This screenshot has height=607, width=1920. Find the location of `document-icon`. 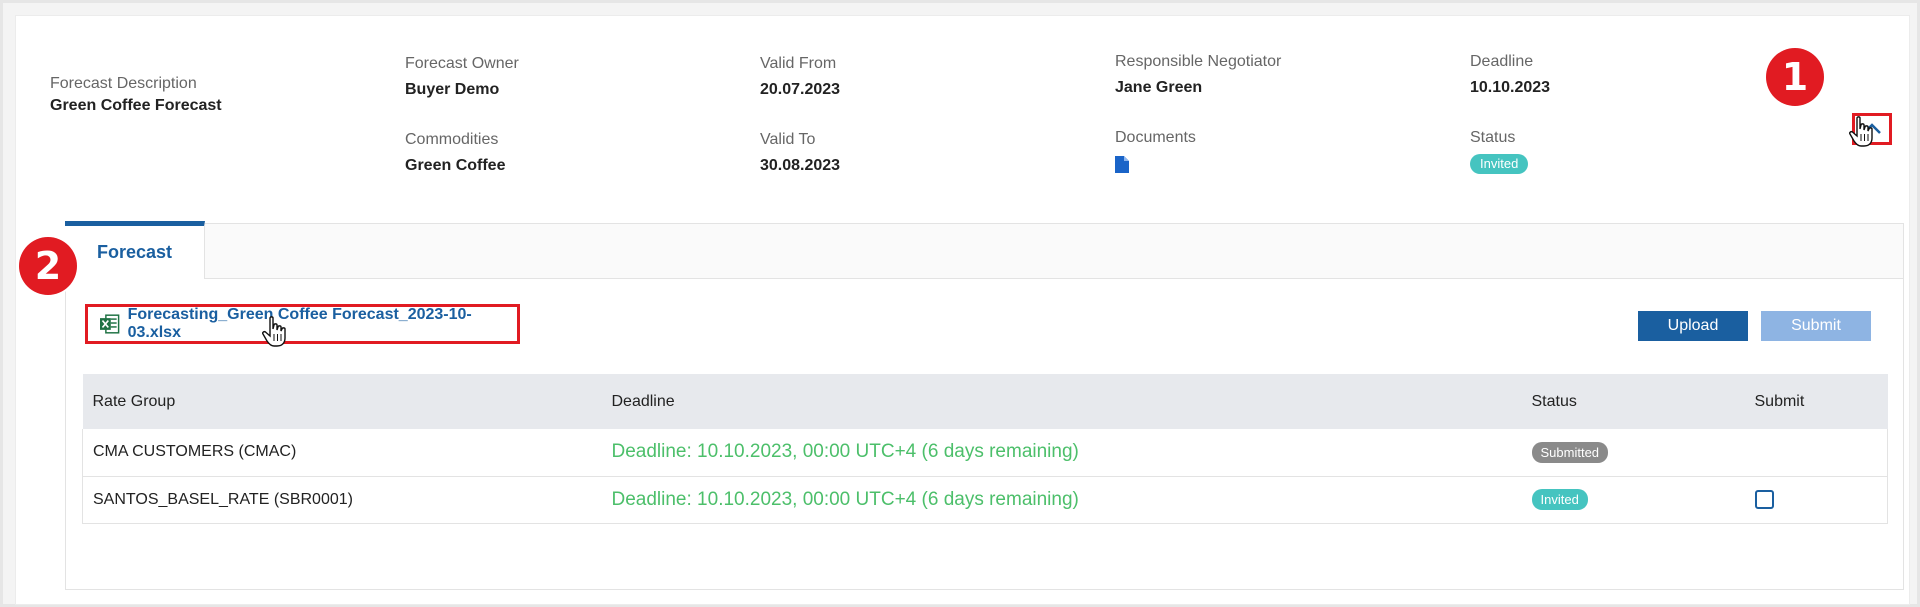

document-icon is located at coordinates (1122, 164).